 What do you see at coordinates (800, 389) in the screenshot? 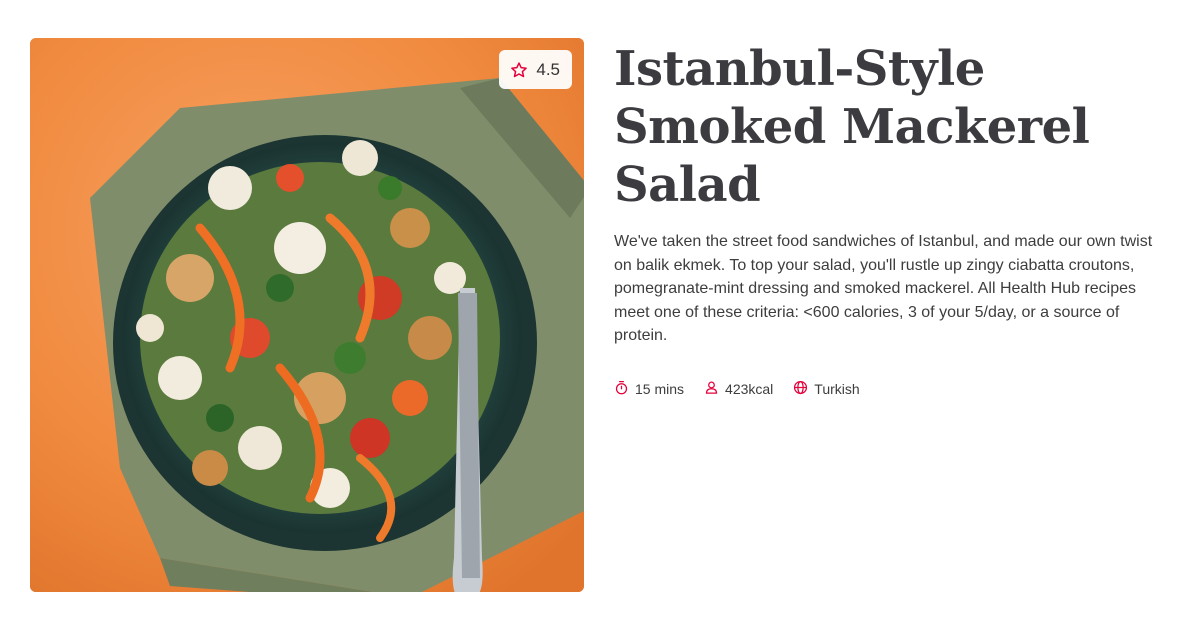
I see `globe-icon` at bounding box center [800, 389].